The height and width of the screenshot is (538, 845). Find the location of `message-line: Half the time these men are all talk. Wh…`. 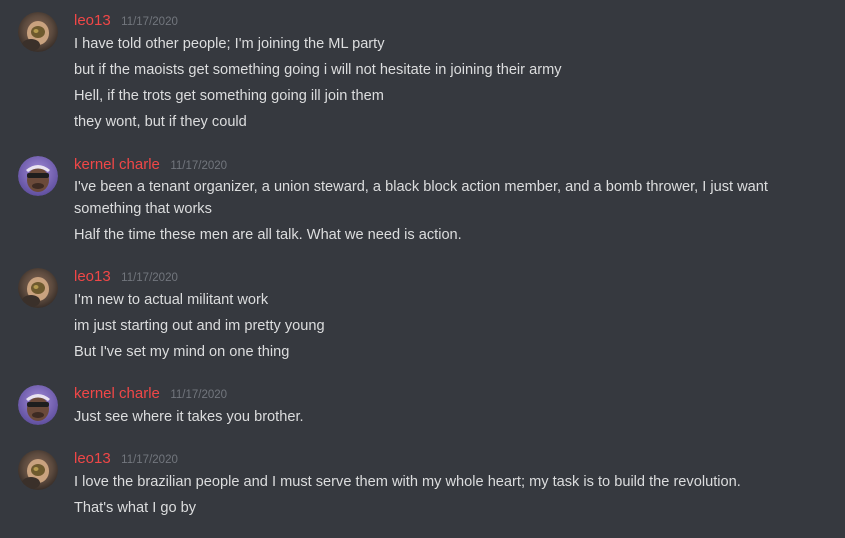

message-line: Half the time these men are all talk. Wh… is located at coordinates (268, 235).